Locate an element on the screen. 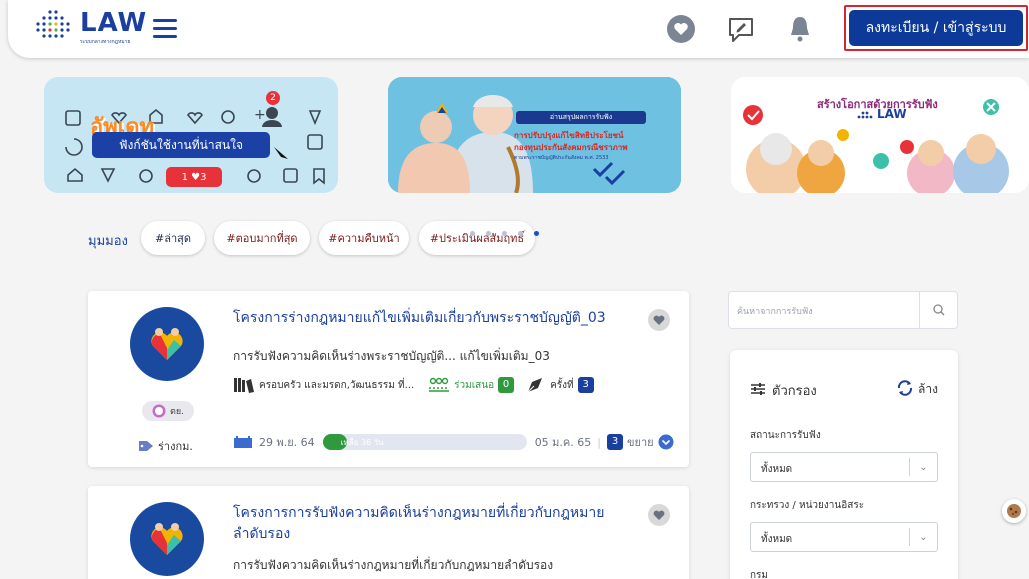 This screenshot has height=579, width=1029. refresh-icon is located at coordinates (905, 388).